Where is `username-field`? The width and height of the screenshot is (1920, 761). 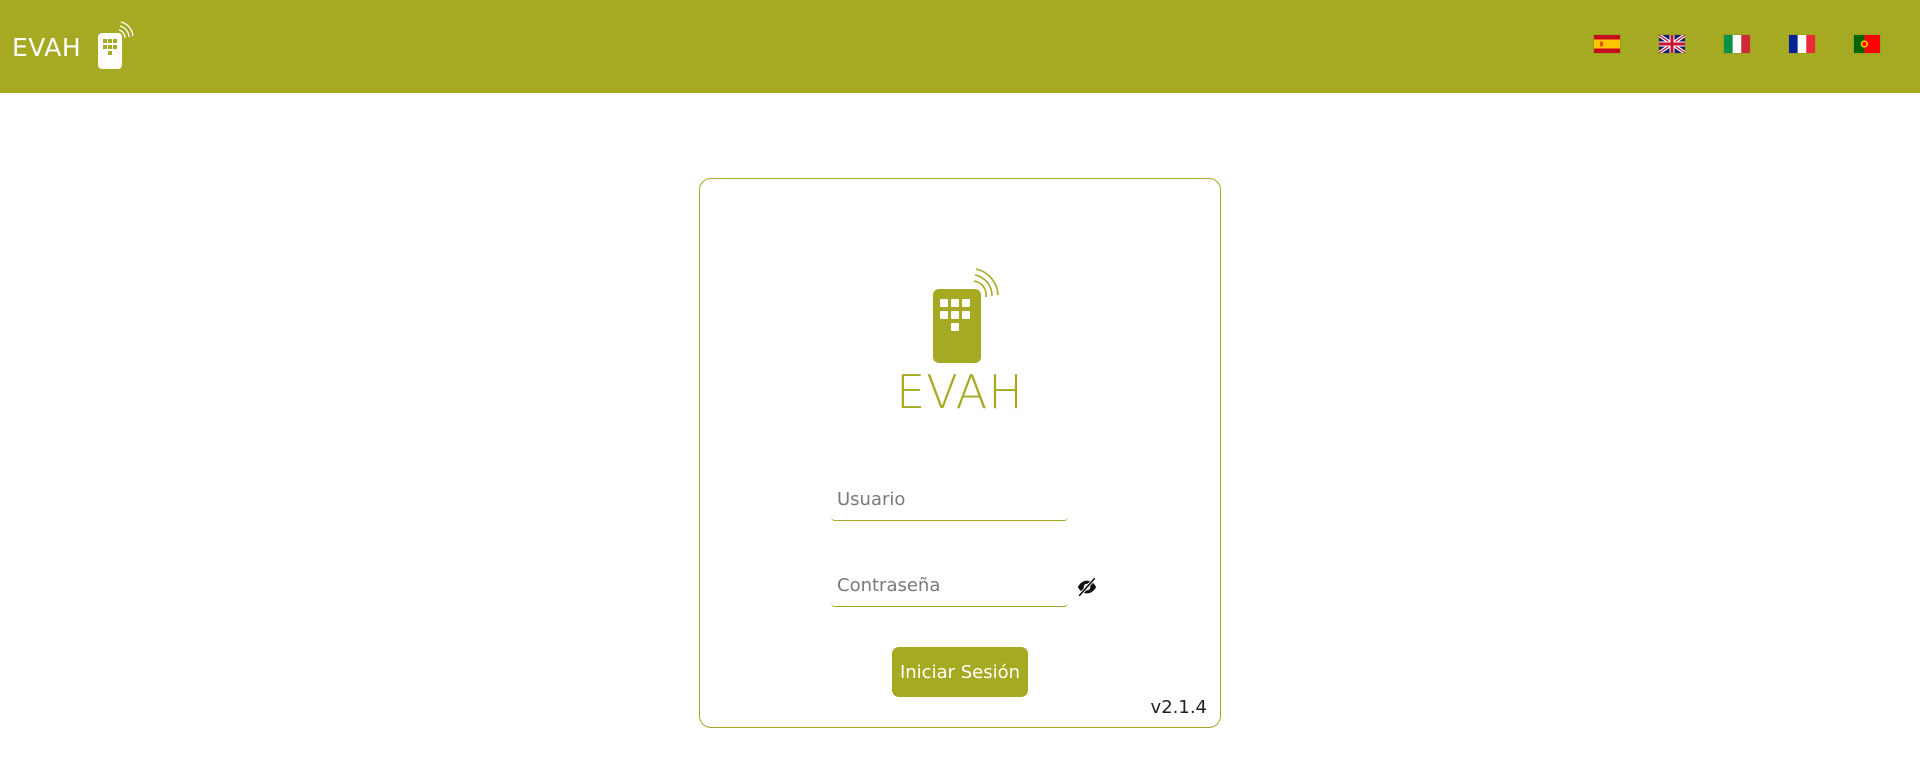 username-field is located at coordinates (949, 499).